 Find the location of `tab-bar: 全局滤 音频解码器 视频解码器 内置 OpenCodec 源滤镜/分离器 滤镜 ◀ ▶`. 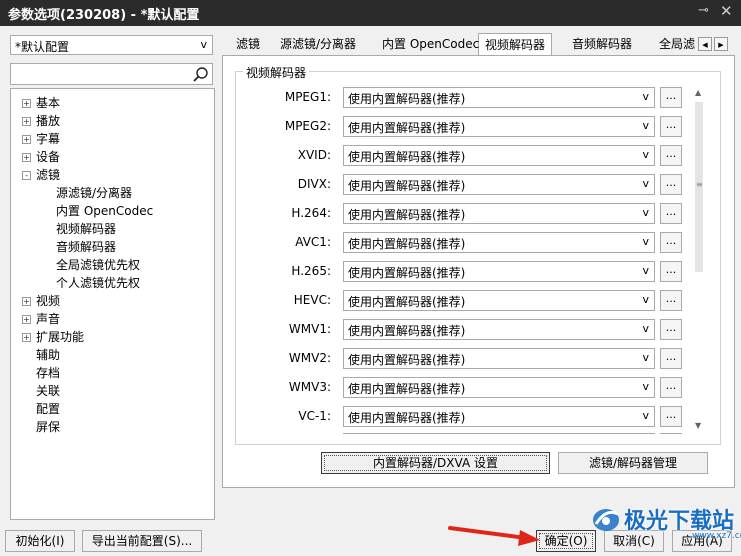

tab-bar: 全局滤 音频解码器 视频解码器 内置 OpenCodec 源滤镜/分离器 滤镜 ◀ ▶ is located at coordinates (481, 44).